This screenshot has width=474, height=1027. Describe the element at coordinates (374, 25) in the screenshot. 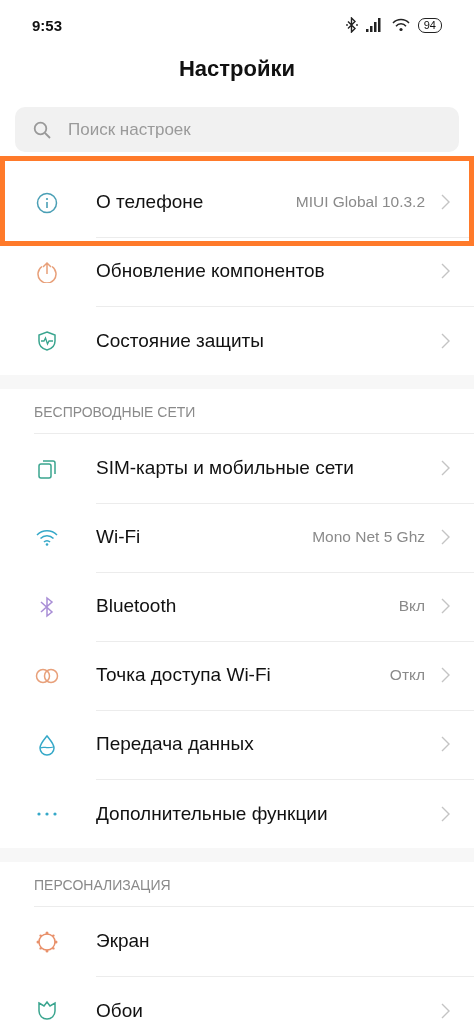

I see `signal-icon` at that location.